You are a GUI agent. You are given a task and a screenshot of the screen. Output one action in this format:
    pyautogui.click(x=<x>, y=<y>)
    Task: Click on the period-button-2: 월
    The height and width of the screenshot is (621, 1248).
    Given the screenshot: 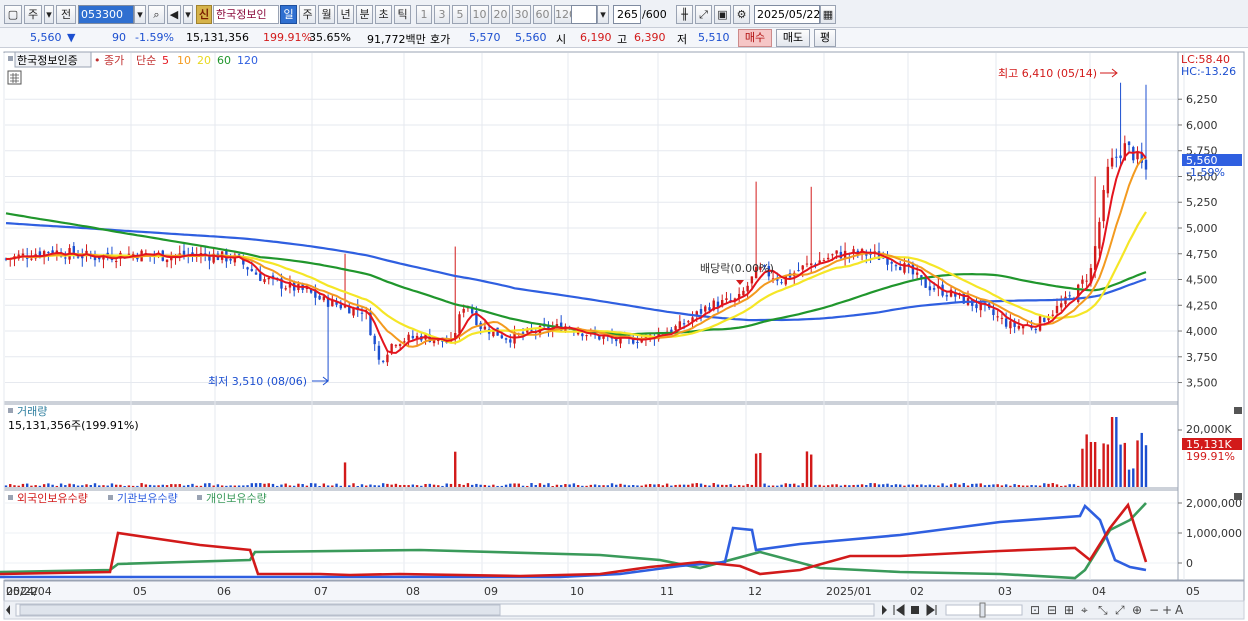 What is the action you would take?
    pyautogui.click(x=326, y=14)
    